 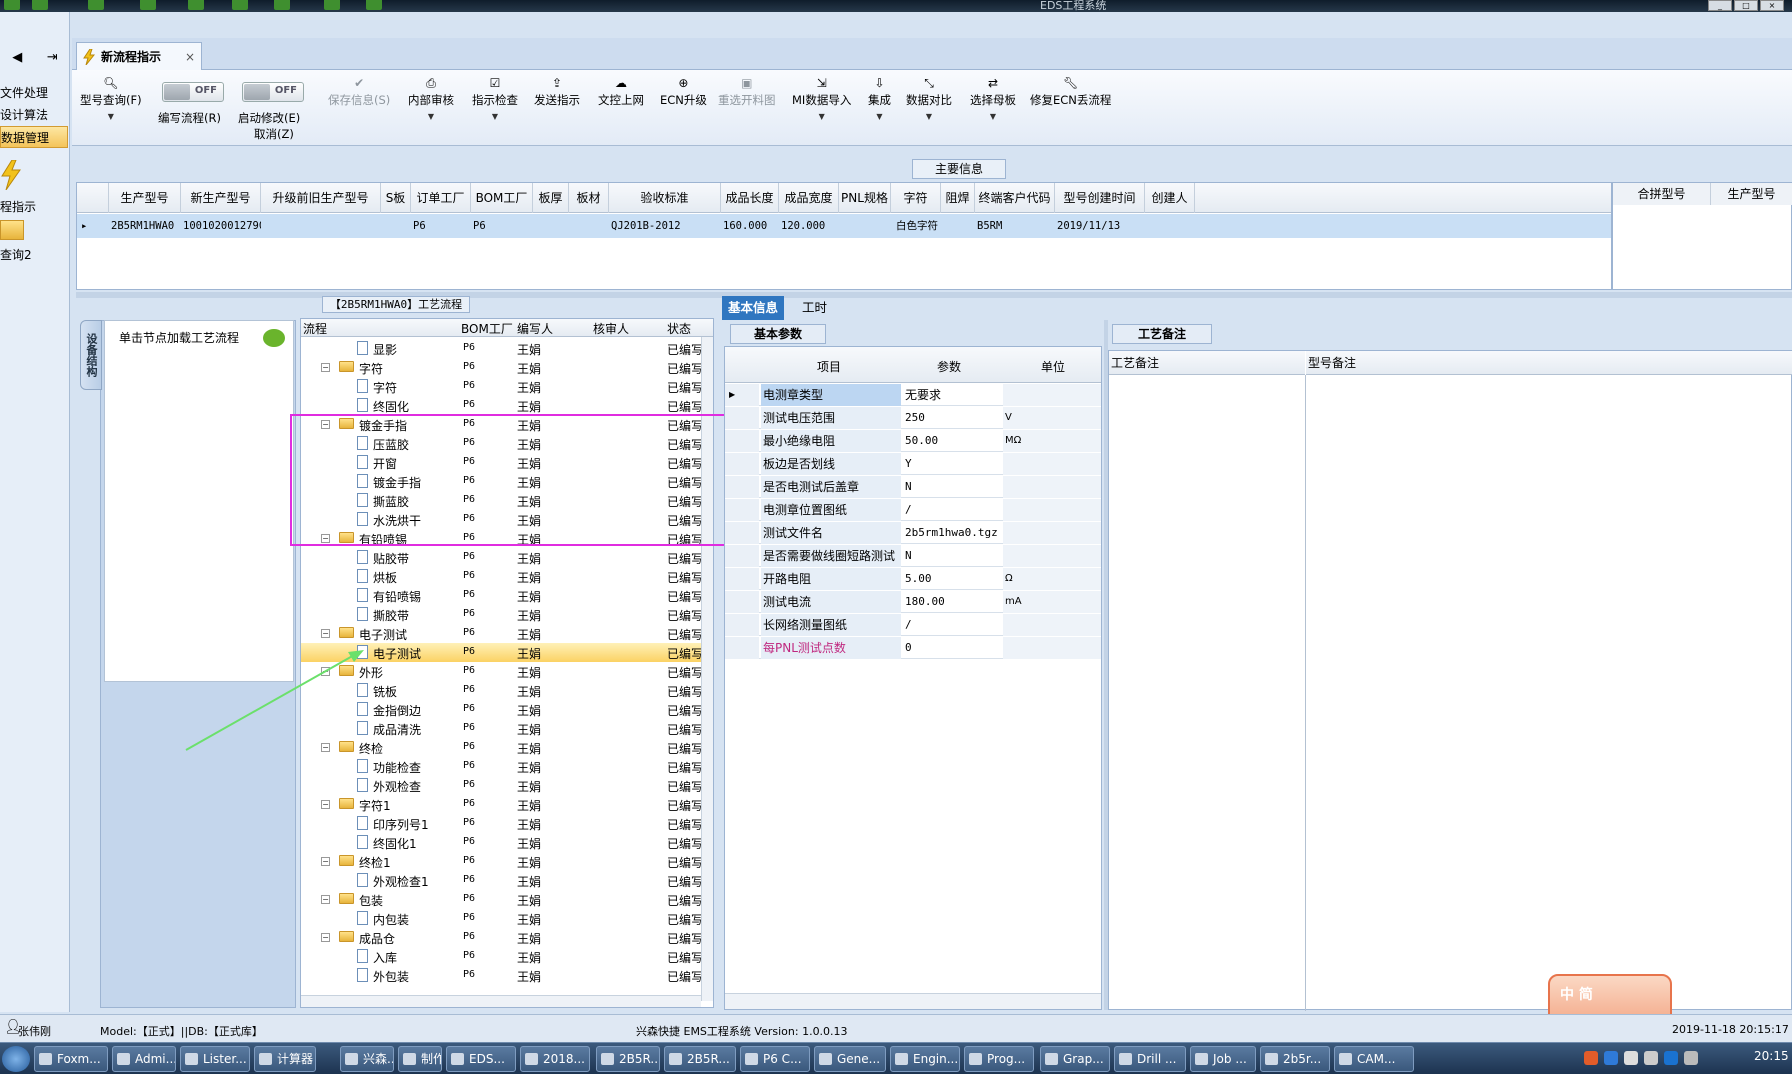 What do you see at coordinates (952, 395) in the screenshot?
I see `param-value: 无要求` at bounding box center [952, 395].